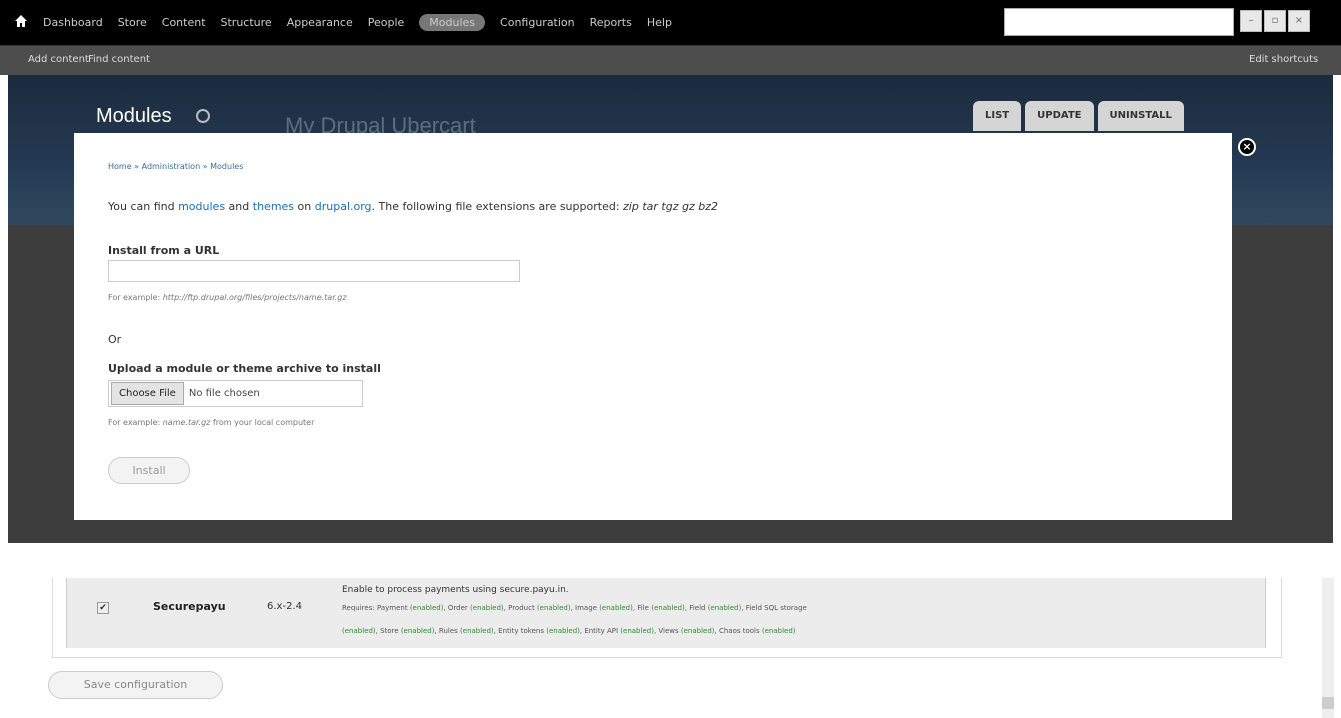 The width and height of the screenshot is (1341, 718). I want to click on menu-item-structure: Structure, so click(246, 22).